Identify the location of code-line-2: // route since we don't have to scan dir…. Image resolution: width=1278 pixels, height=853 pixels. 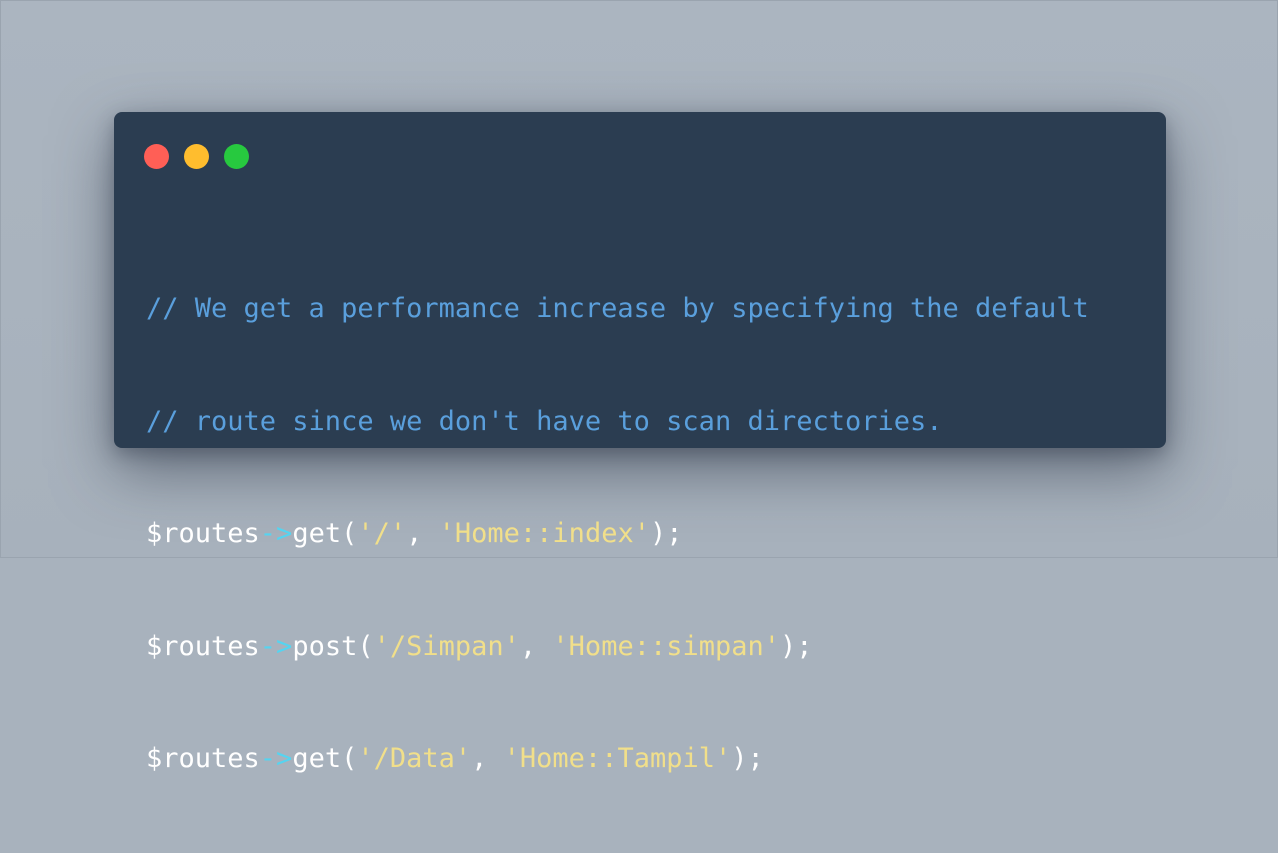
(617, 422).